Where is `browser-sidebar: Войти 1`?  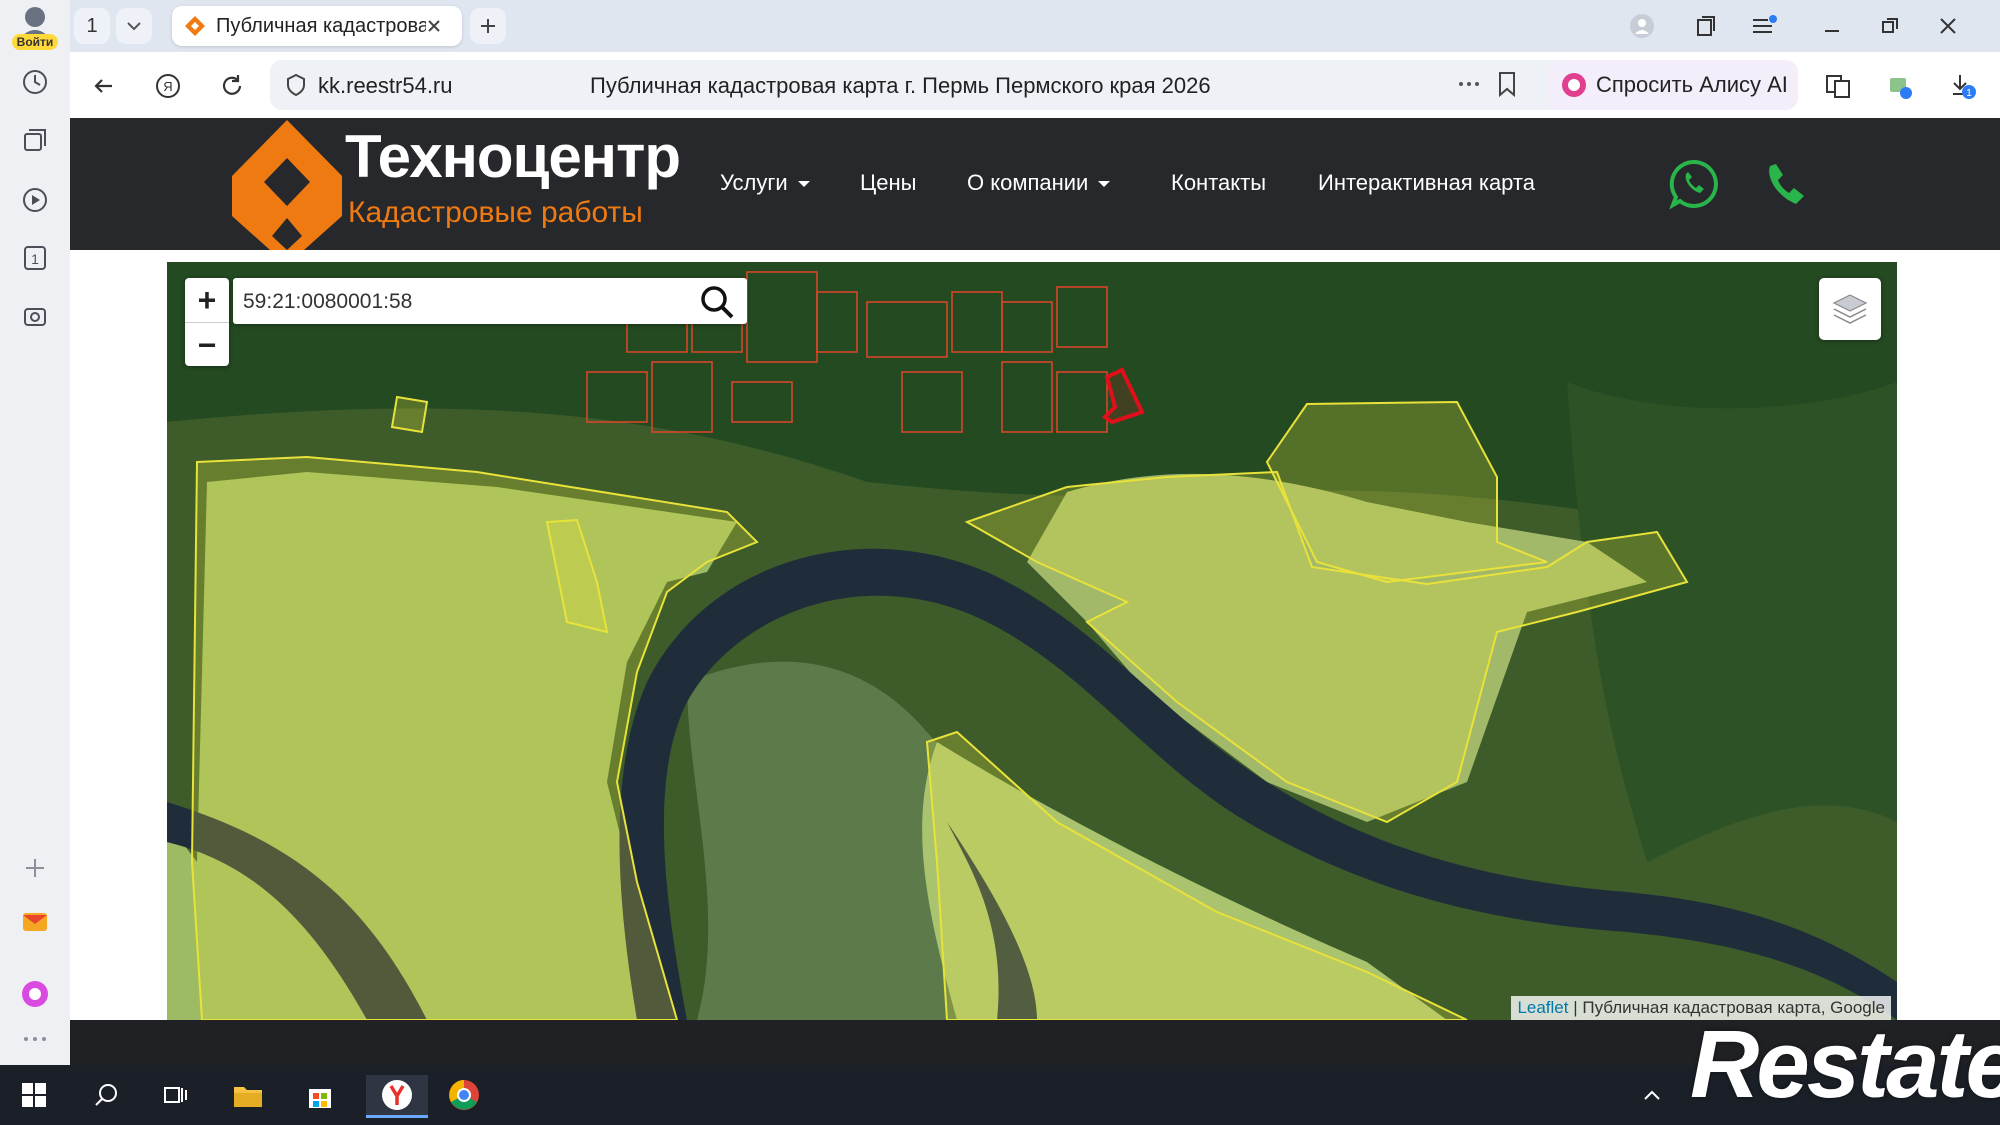
browser-sidebar: Войти 1 is located at coordinates (35, 532).